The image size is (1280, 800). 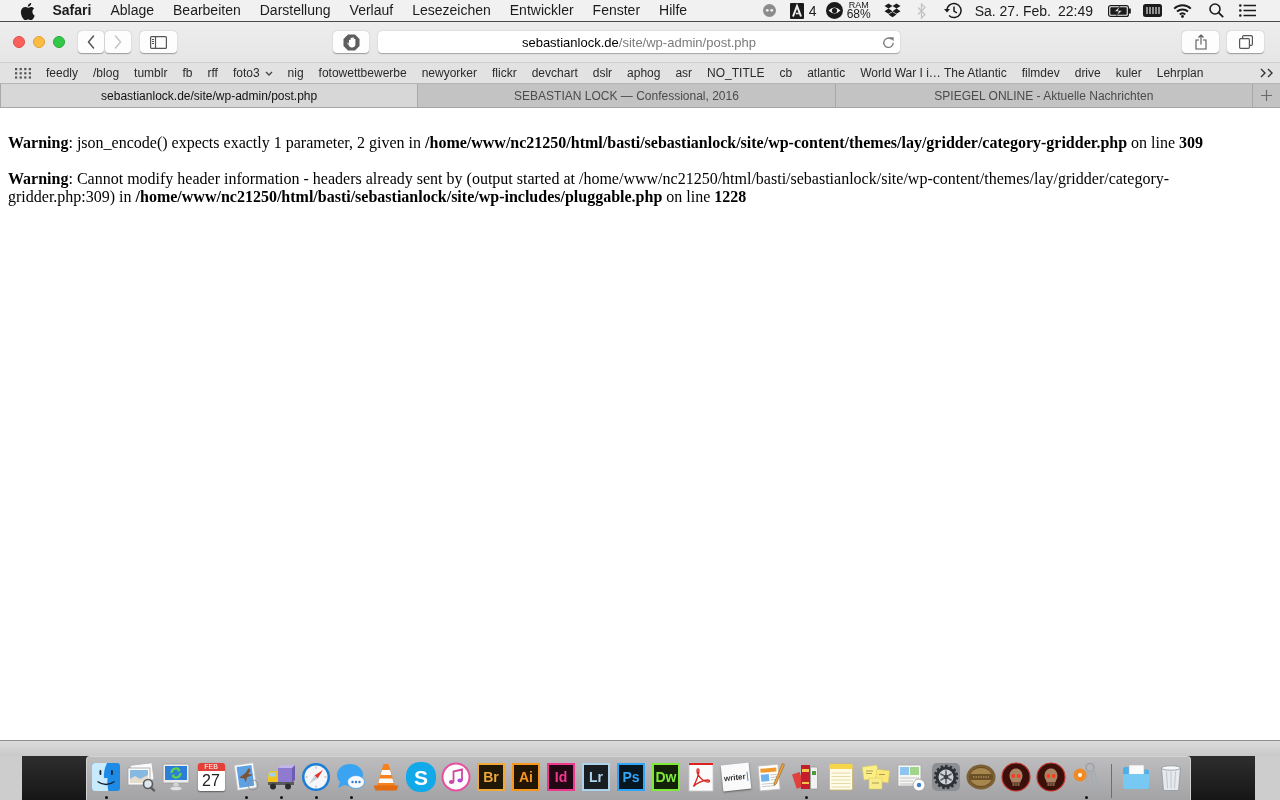 What do you see at coordinates (62, 73) in the screenshot?
I see `bookmark-link: feedly` at bounding box center [62, 73].